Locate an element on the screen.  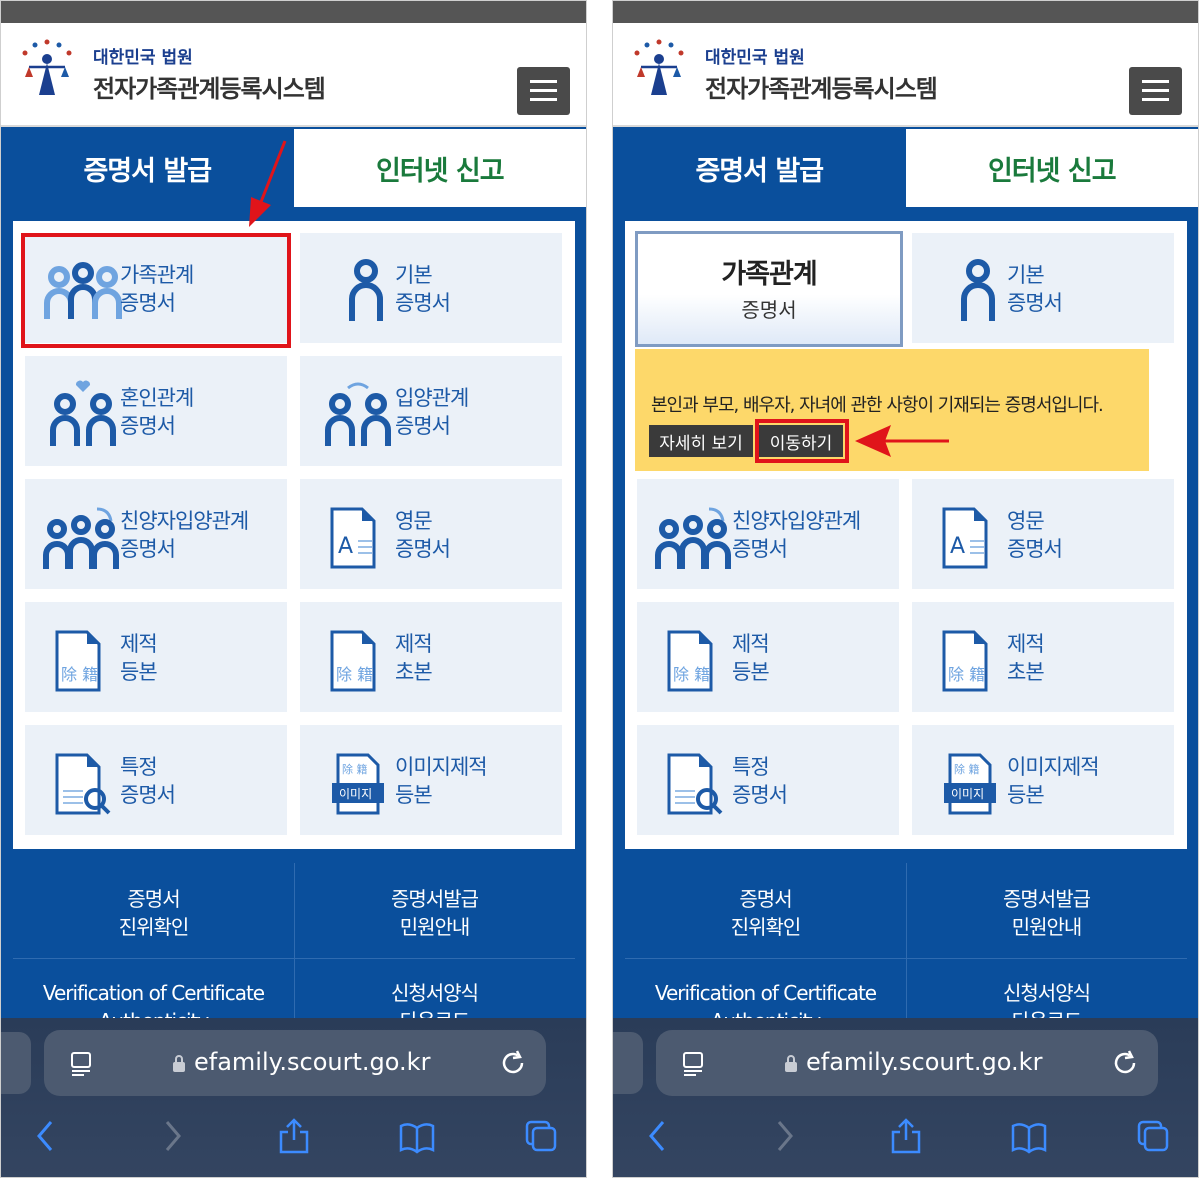
description-text: 본인과 부모, 배우자, 자녀에 관한 사항이 기재되는 증명서입니다. is located at coordinates (877, 405).